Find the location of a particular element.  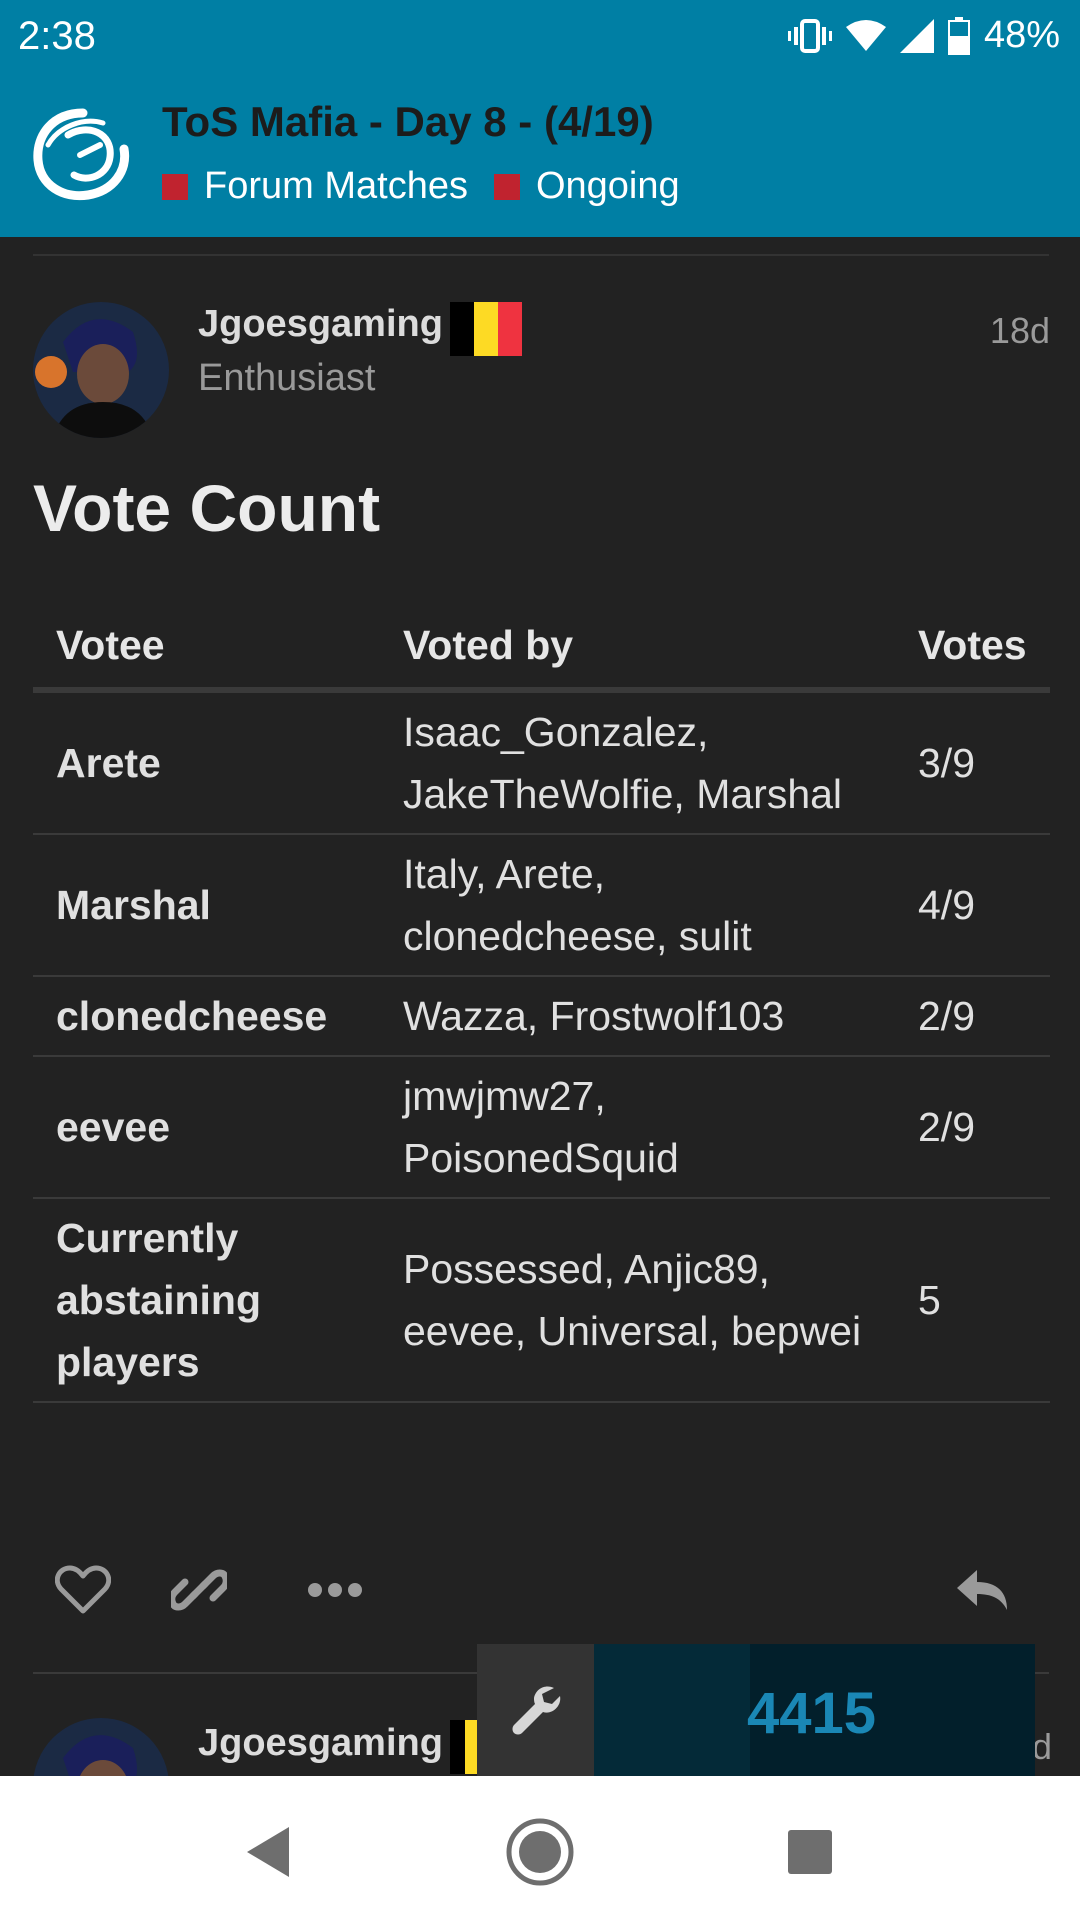

user-title: Enthusiast is located at coordinates (287, 378).